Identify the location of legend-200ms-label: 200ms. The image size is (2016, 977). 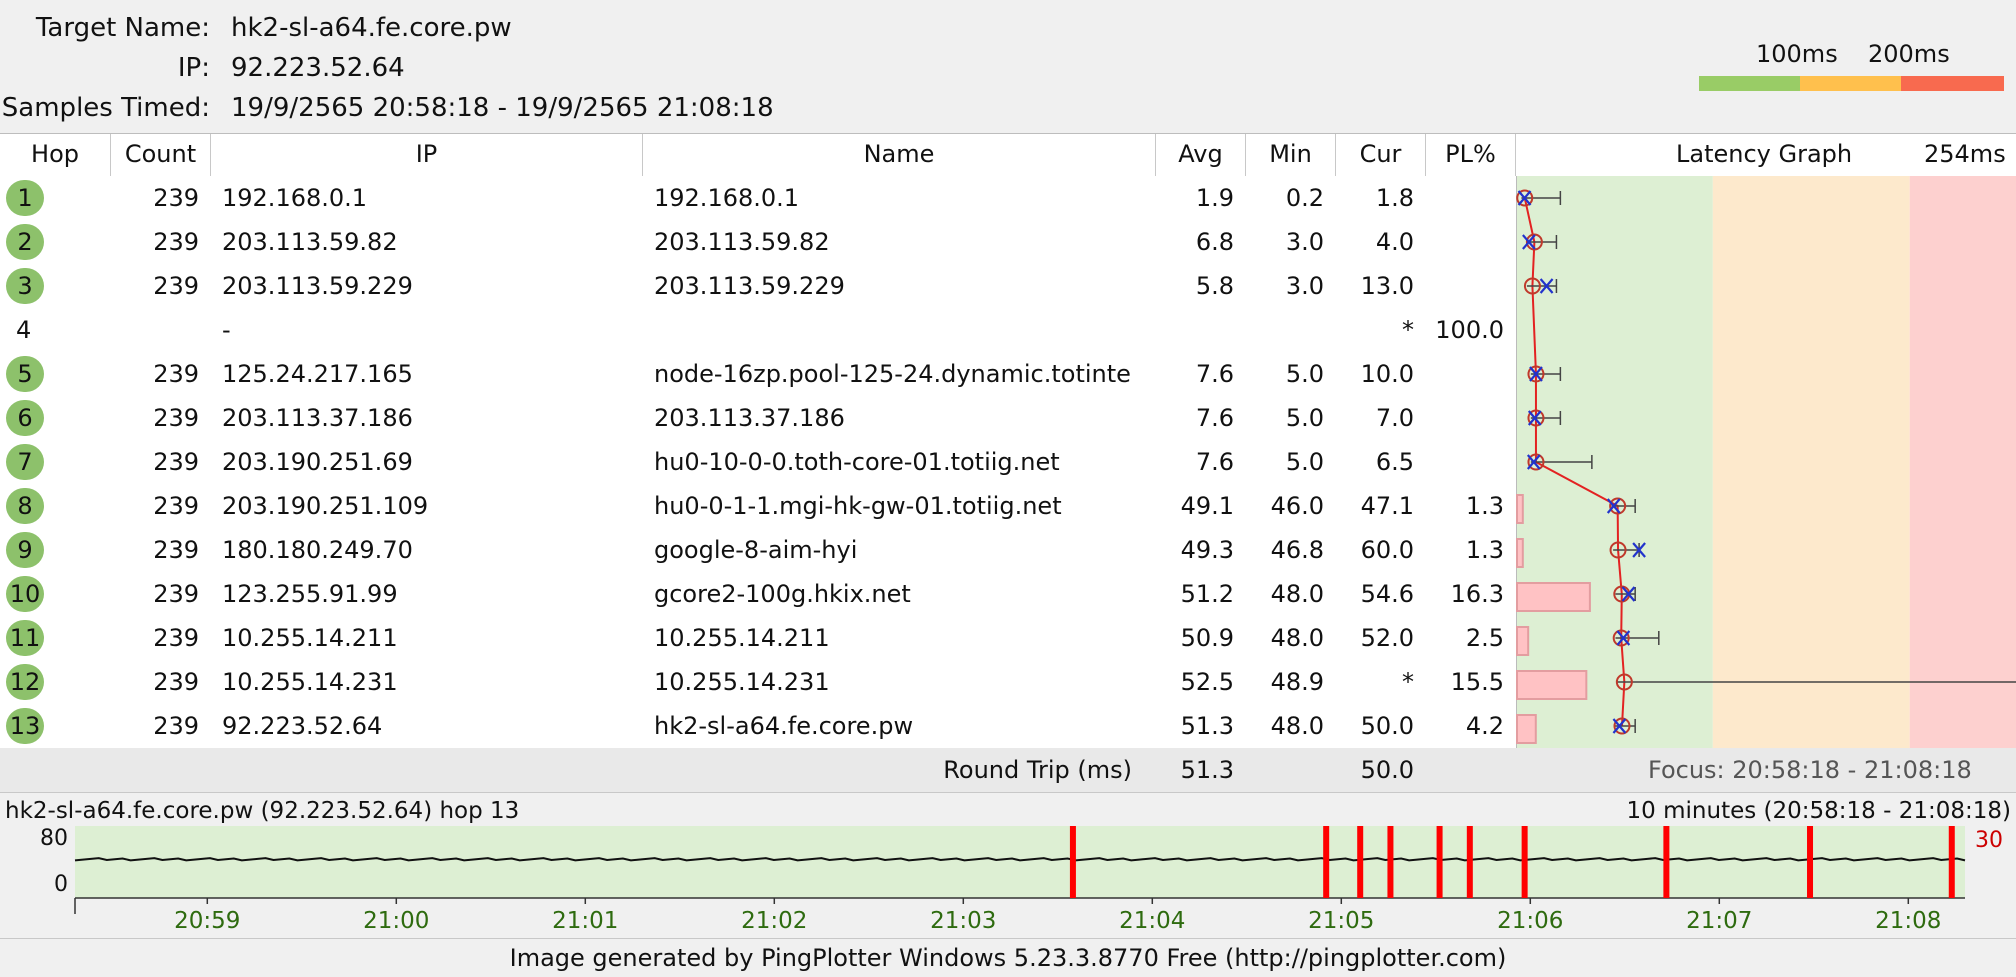
(1909, 54).